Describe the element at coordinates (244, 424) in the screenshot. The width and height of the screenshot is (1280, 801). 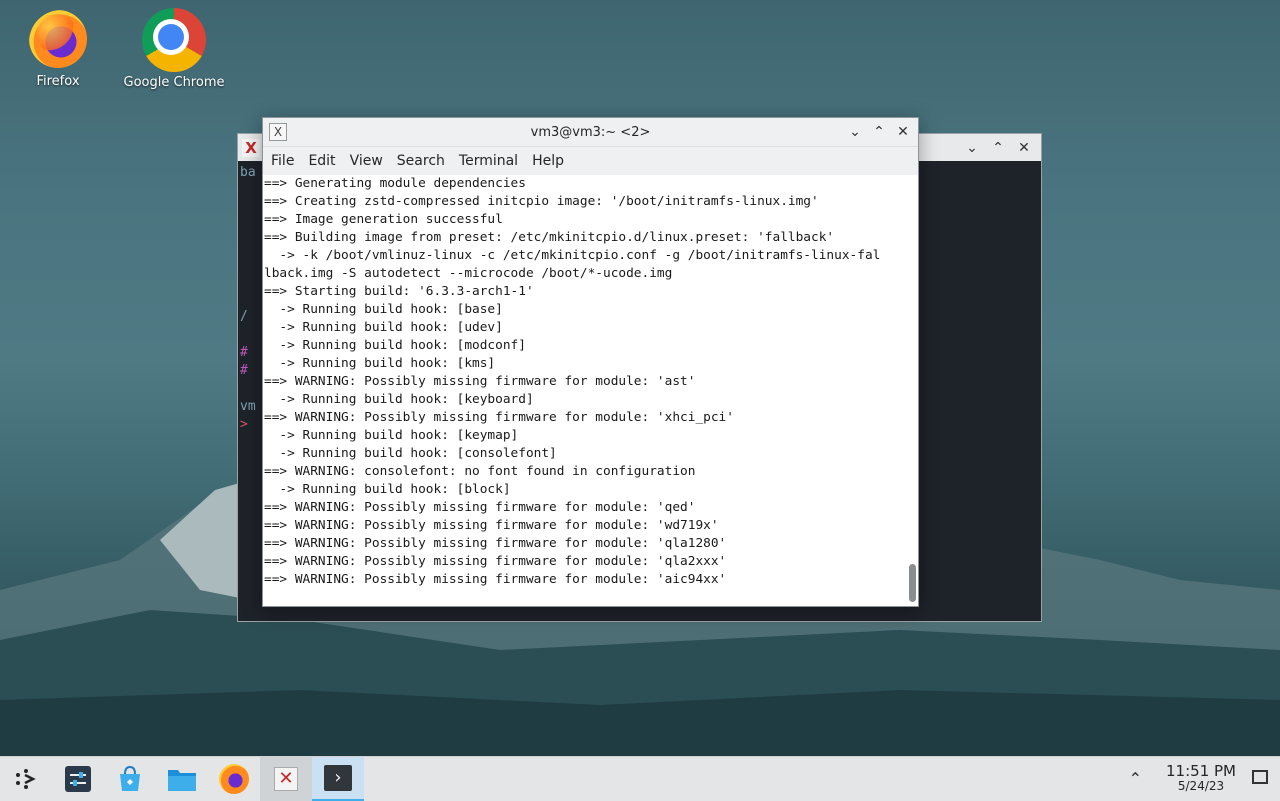
I see `text-line: >` at that location.